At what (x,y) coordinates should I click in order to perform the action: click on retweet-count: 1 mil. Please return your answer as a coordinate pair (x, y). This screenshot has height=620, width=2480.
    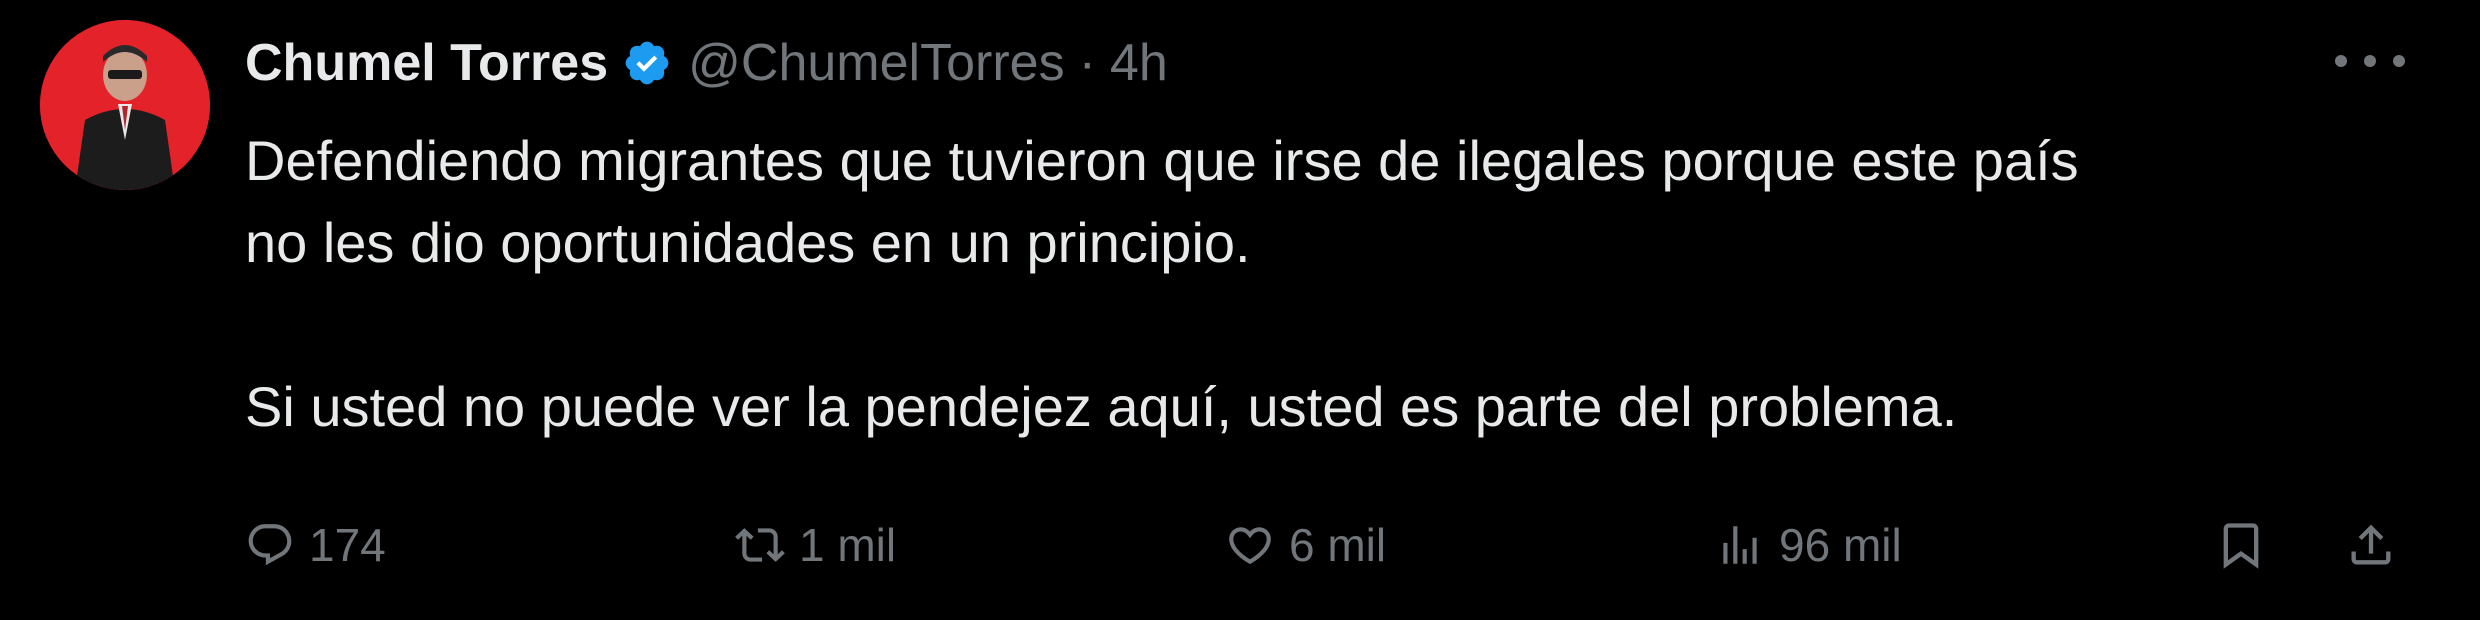
    Looking at the image, I should click on (848, 545).